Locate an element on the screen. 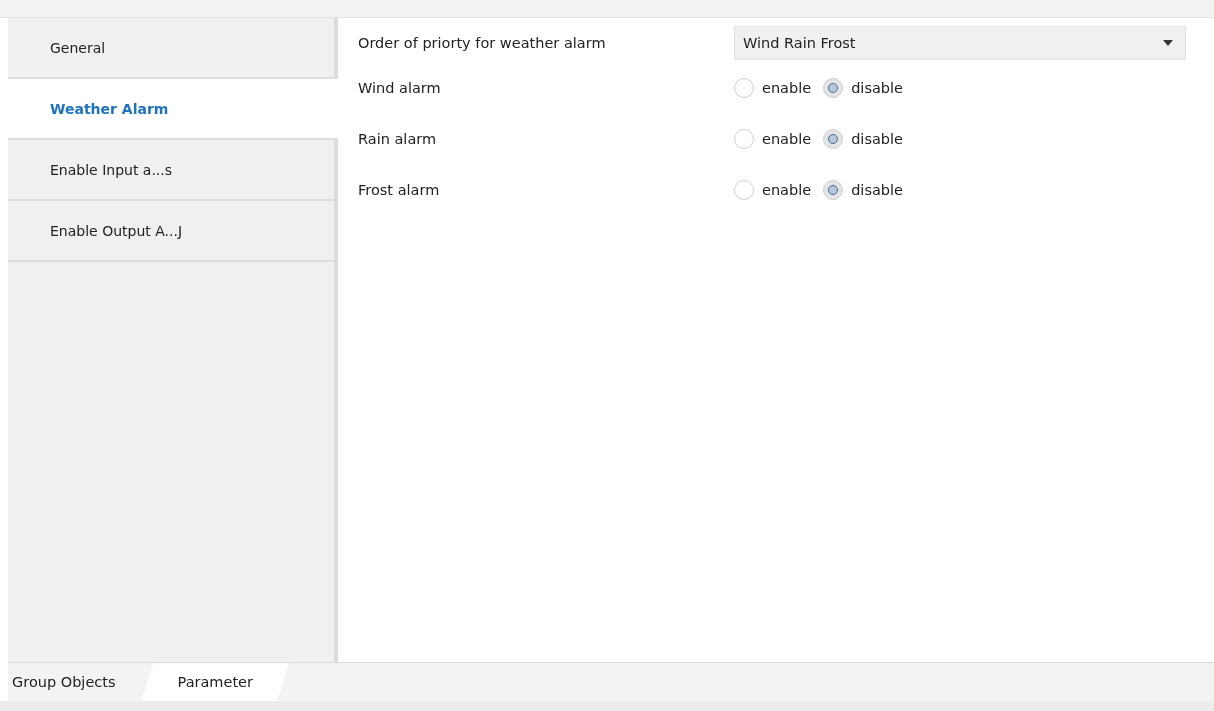  tab: Group Objects is located at coordinates (75, 682).